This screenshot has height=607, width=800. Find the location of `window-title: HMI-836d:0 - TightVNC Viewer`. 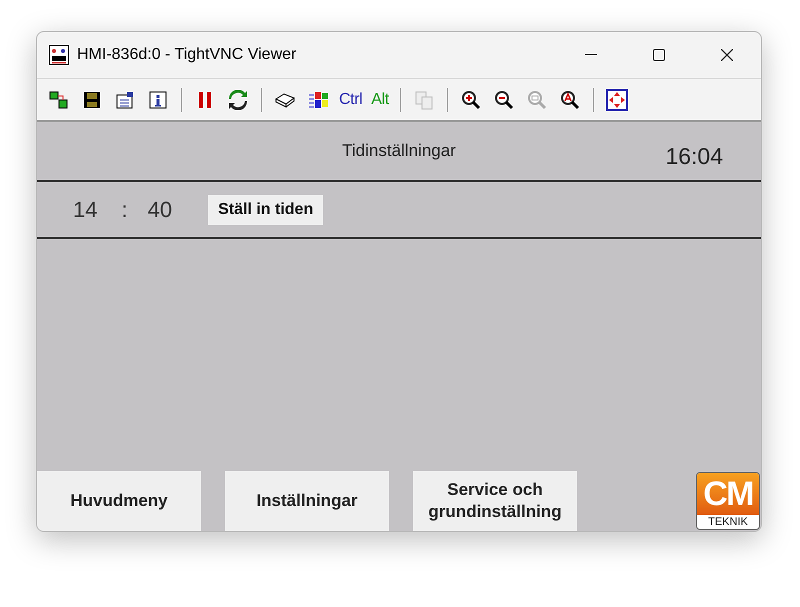

window-title: HMI-836d:0 - TightVNC Viewer is located at coordinates (186, 55).